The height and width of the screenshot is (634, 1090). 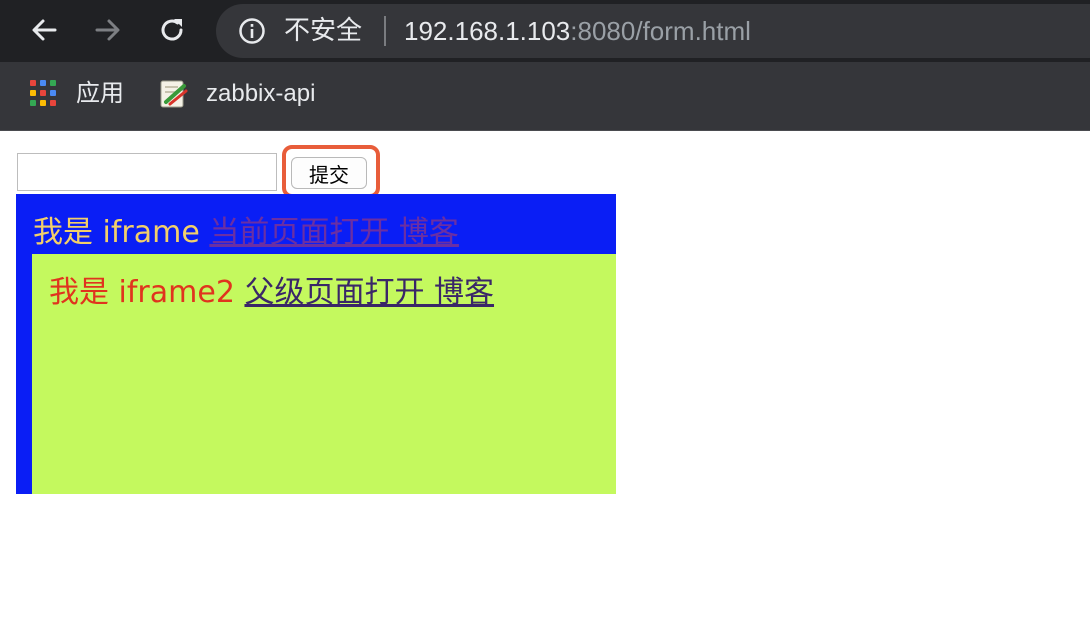 I want to click on reload-button, so click(x=172, y=30).